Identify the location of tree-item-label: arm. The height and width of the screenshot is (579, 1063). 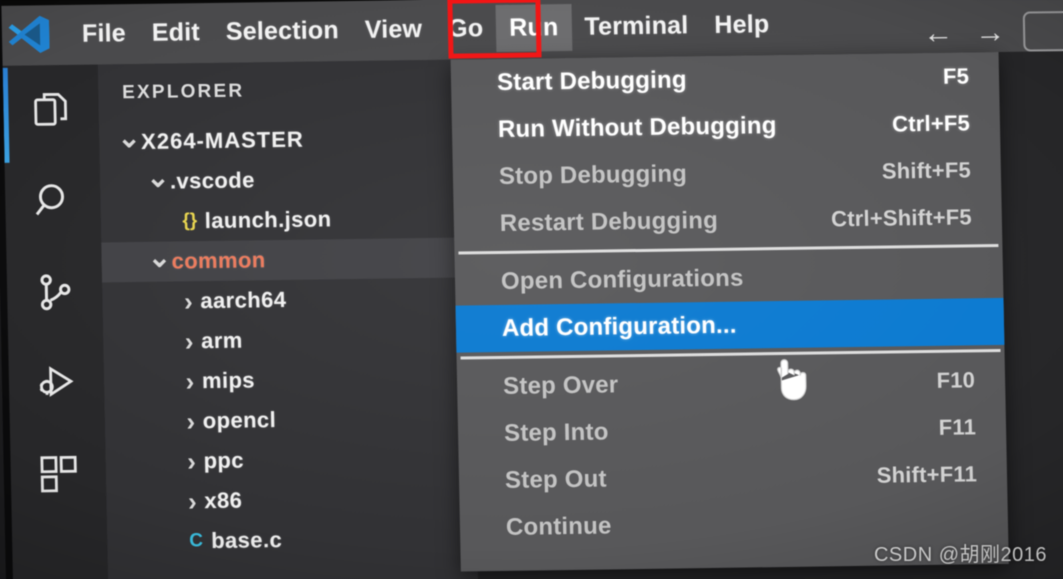
(221, 340).